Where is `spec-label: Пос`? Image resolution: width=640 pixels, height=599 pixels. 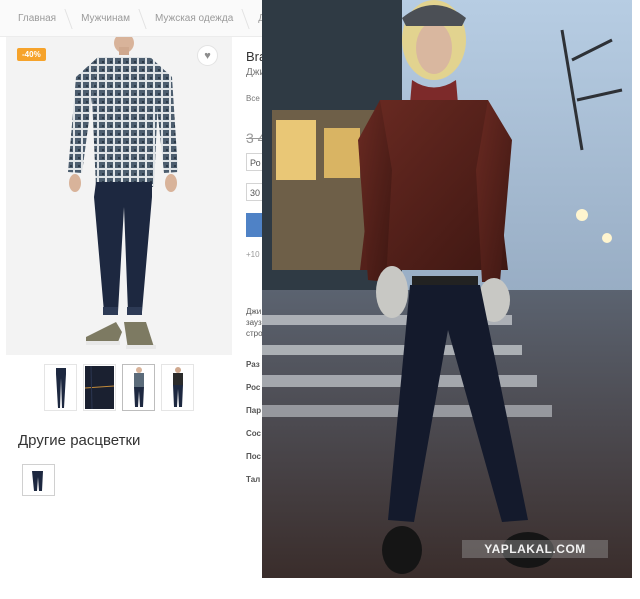 spec-label: Пос is located at coordinates (253, 456).